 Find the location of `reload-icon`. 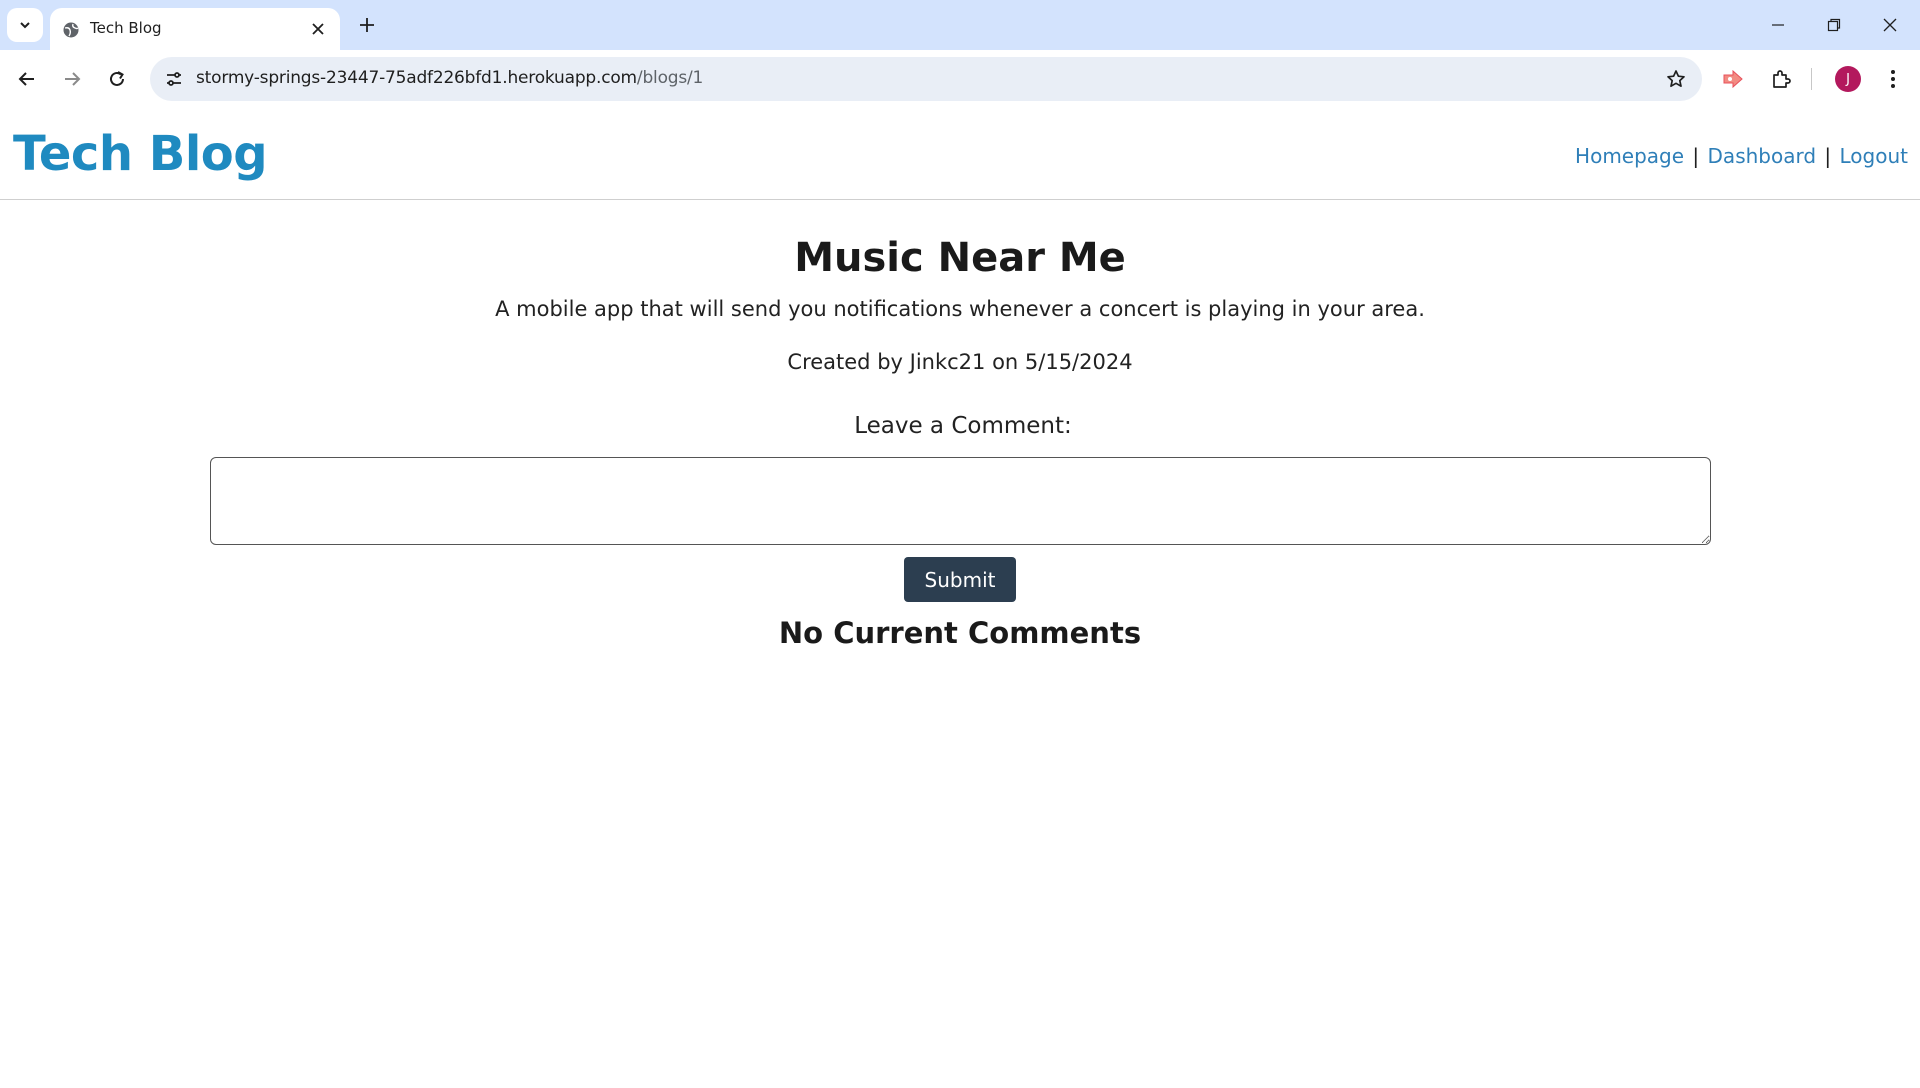

reload-icon is located at coordinates (117, 78).